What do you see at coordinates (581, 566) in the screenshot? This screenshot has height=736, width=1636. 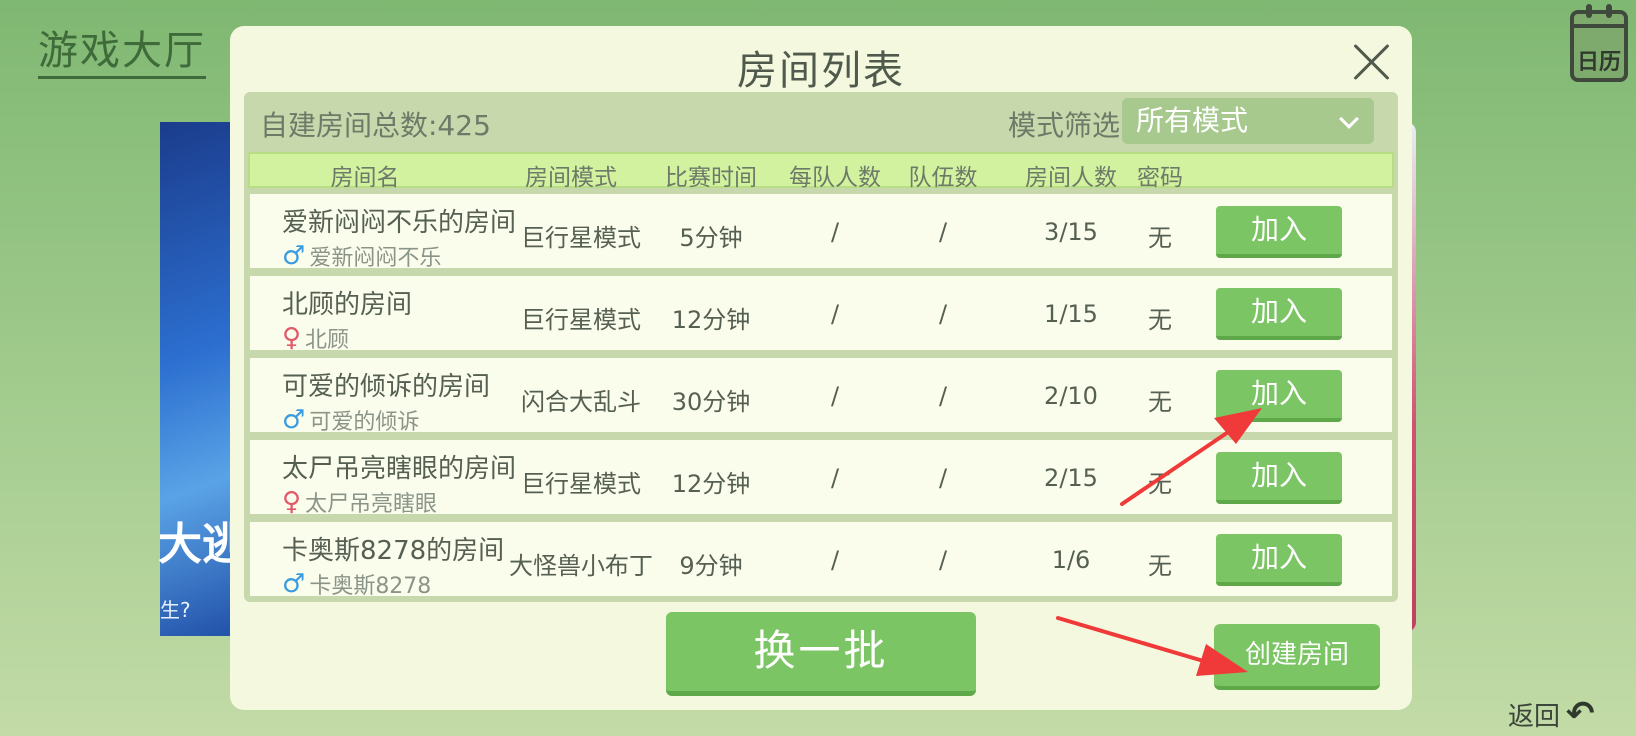 I see `room-mode: 大怪兽小布丁` at bounding box center [581, 566].